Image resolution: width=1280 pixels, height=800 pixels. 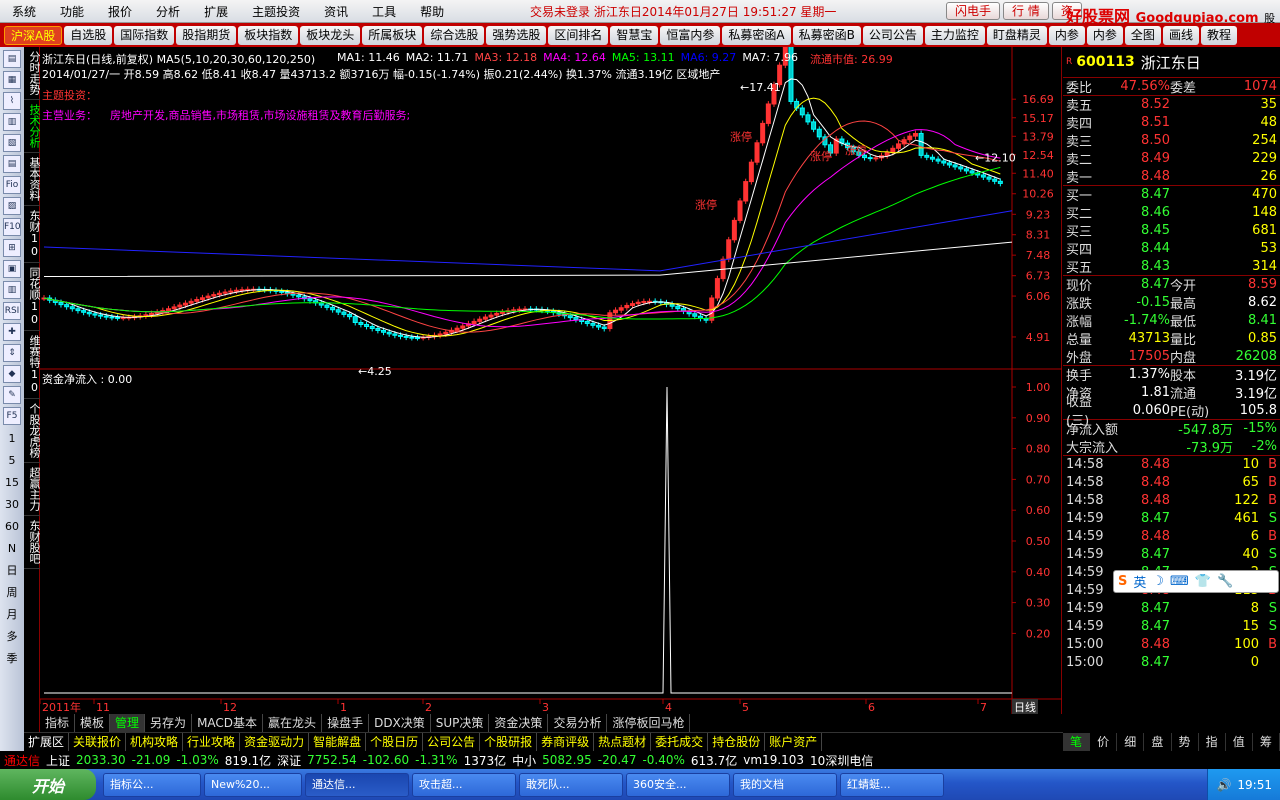 I want to click on quote-tab: 笔, so click(x=1077, y=742).